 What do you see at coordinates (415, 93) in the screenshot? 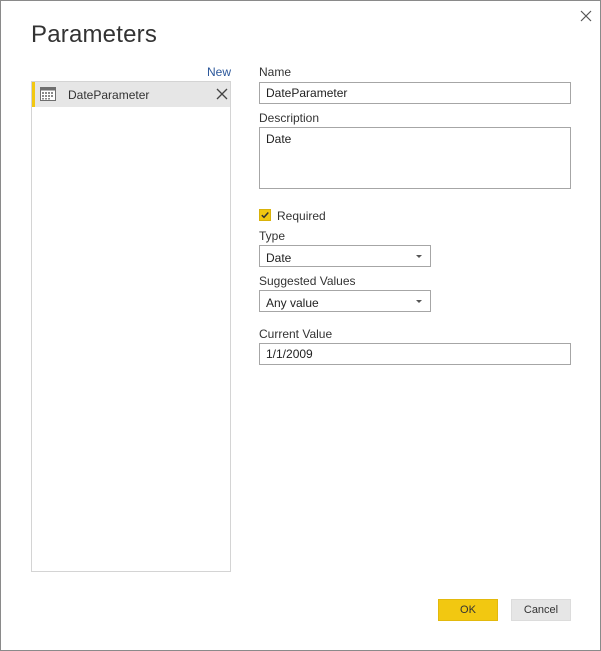
I see `name-input` at bounding box center [415, 93].